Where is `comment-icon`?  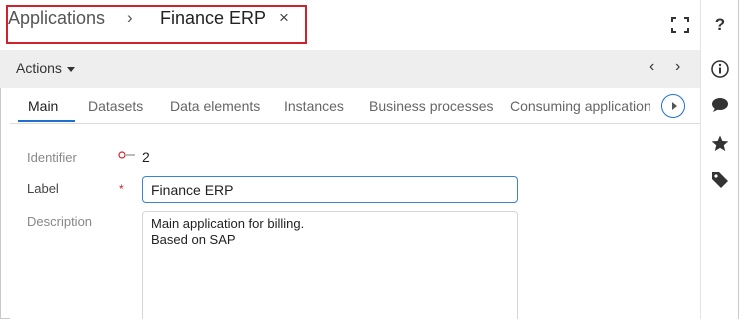
comment-icon is located at coordinates (720, 105).